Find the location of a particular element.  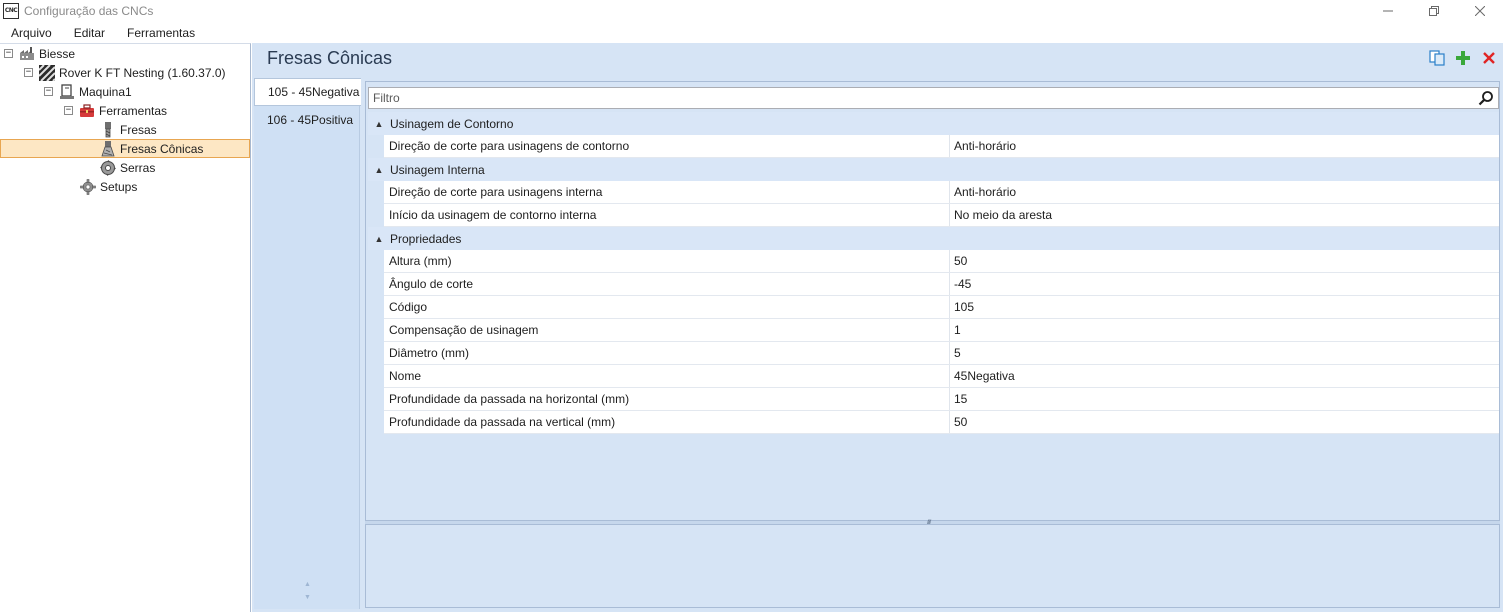

close-icon is located at coordinates (1480, 11).